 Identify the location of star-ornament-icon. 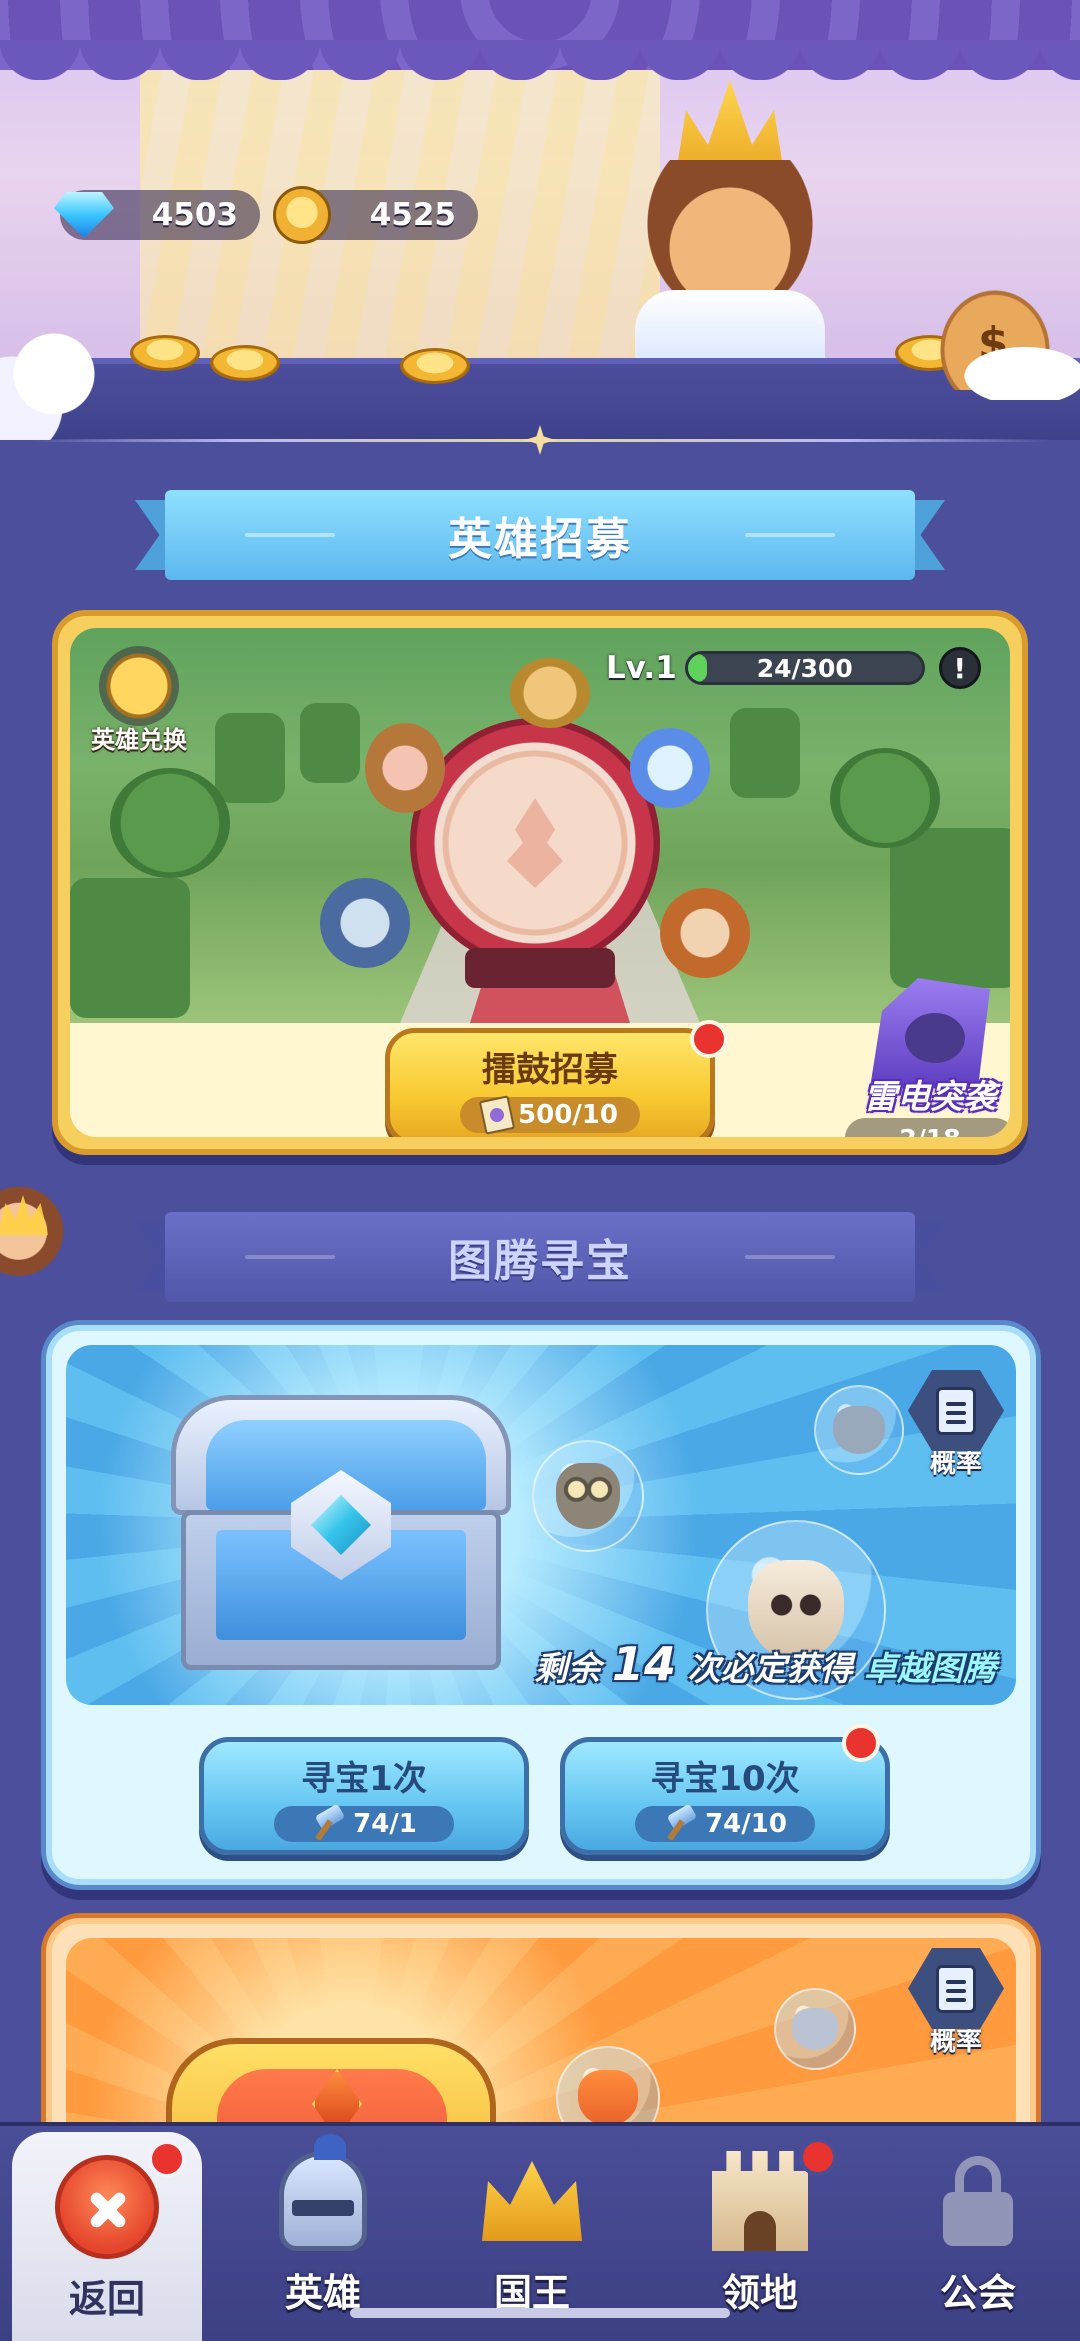
(540, 440).